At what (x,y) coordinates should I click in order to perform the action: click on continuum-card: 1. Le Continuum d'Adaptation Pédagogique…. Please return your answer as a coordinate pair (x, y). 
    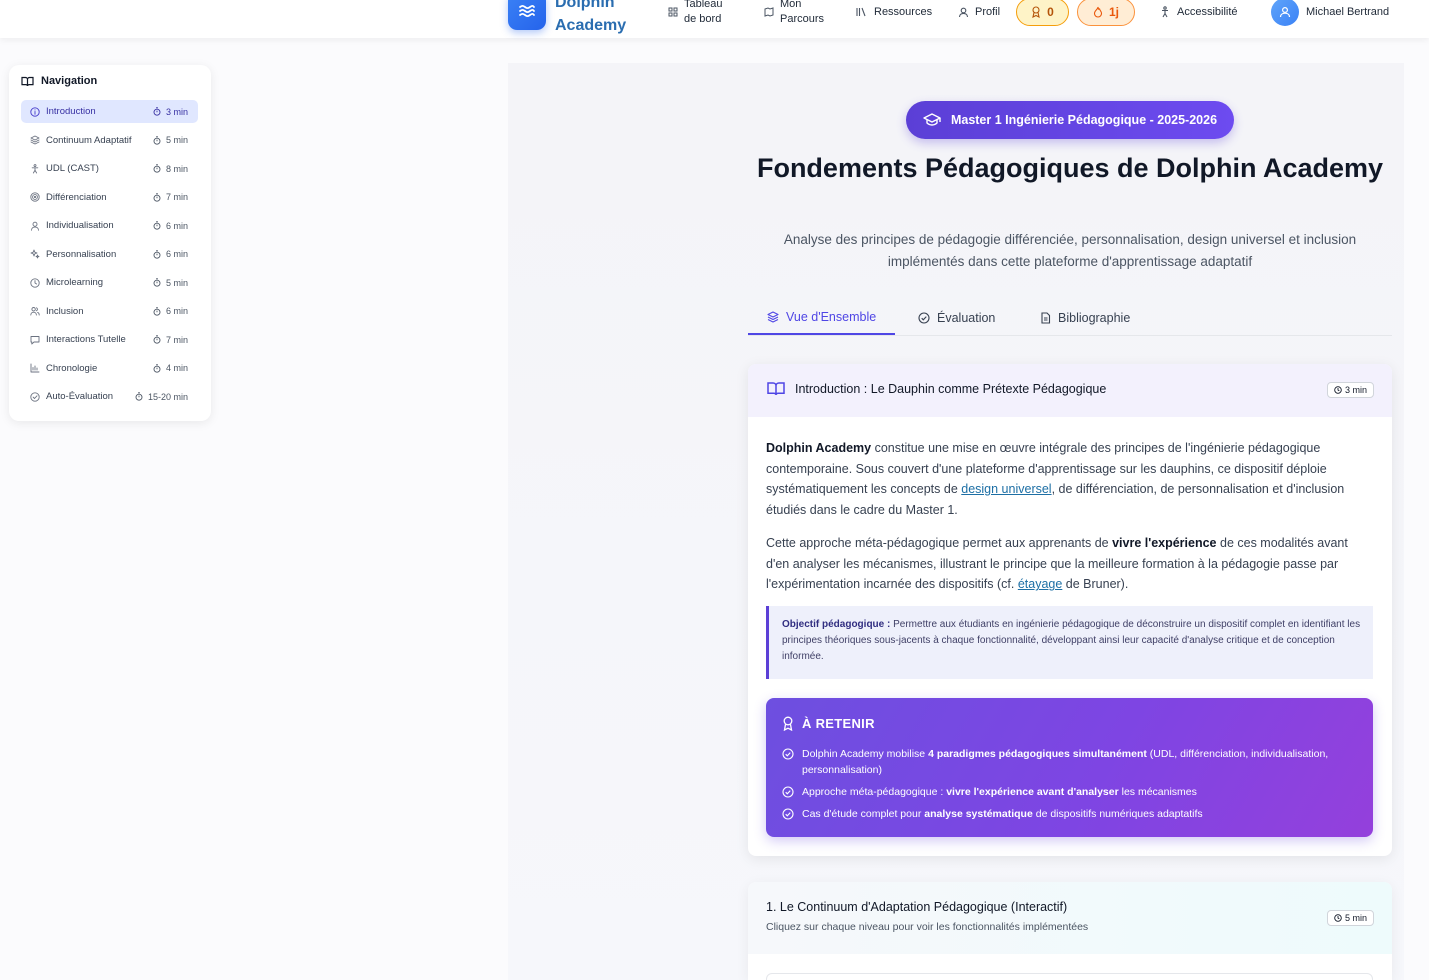
    Looking at the image, I should click on (1070, 931).